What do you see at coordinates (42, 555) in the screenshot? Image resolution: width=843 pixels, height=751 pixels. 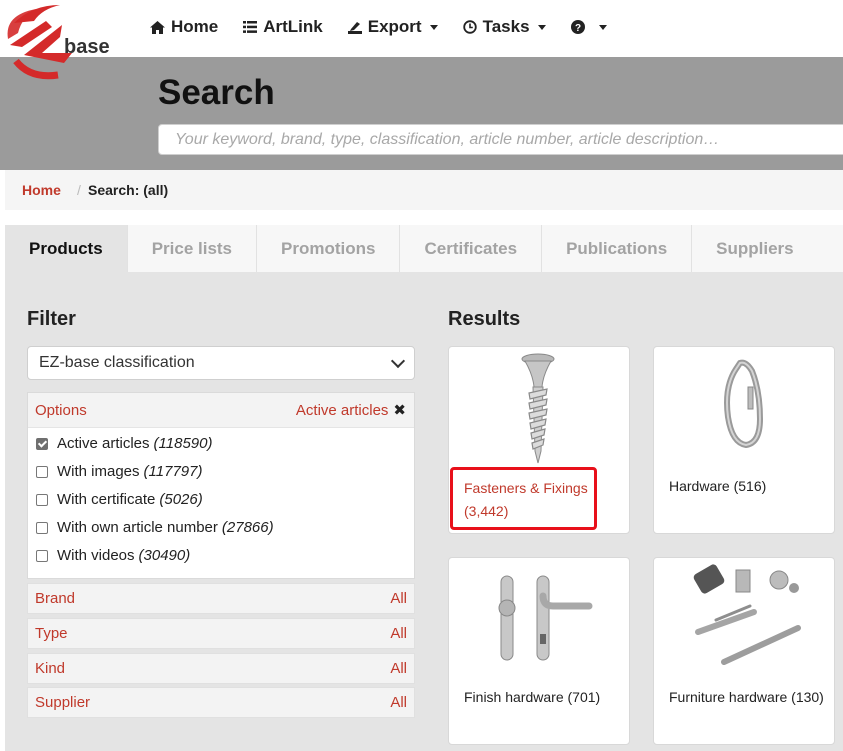 I see `checkbox-with-videos` at bounding box center [42, 555].